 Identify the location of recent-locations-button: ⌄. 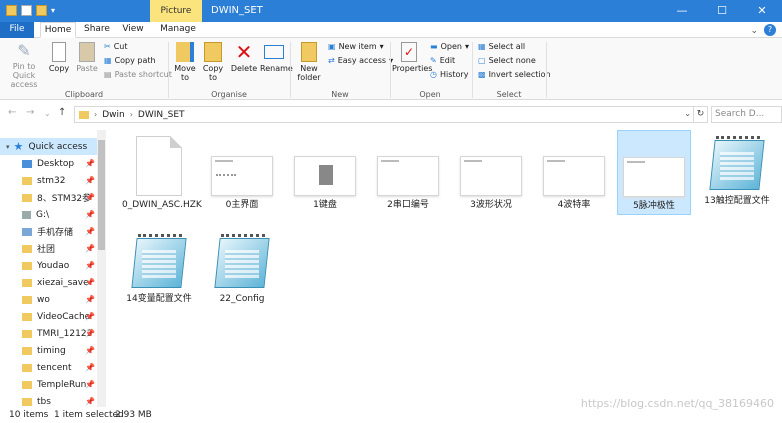
(47, 113).